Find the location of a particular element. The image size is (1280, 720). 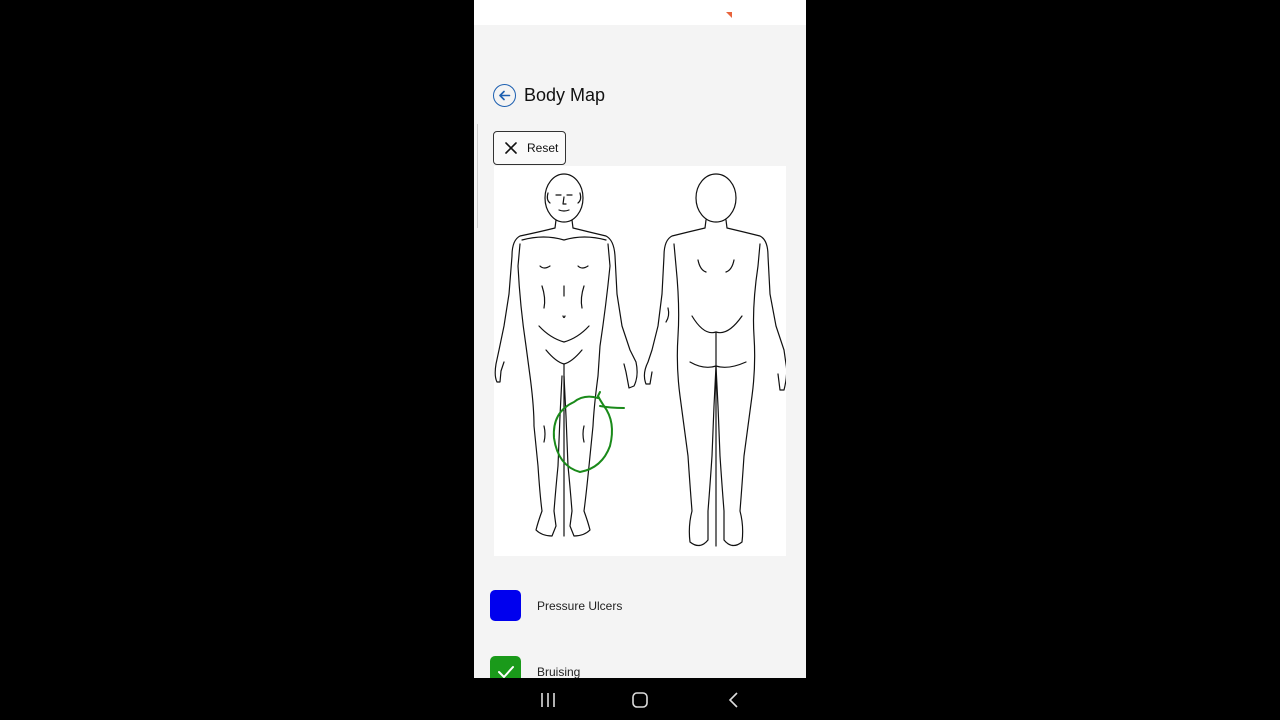

android-nav-bar is located at coordinates (640, 699).